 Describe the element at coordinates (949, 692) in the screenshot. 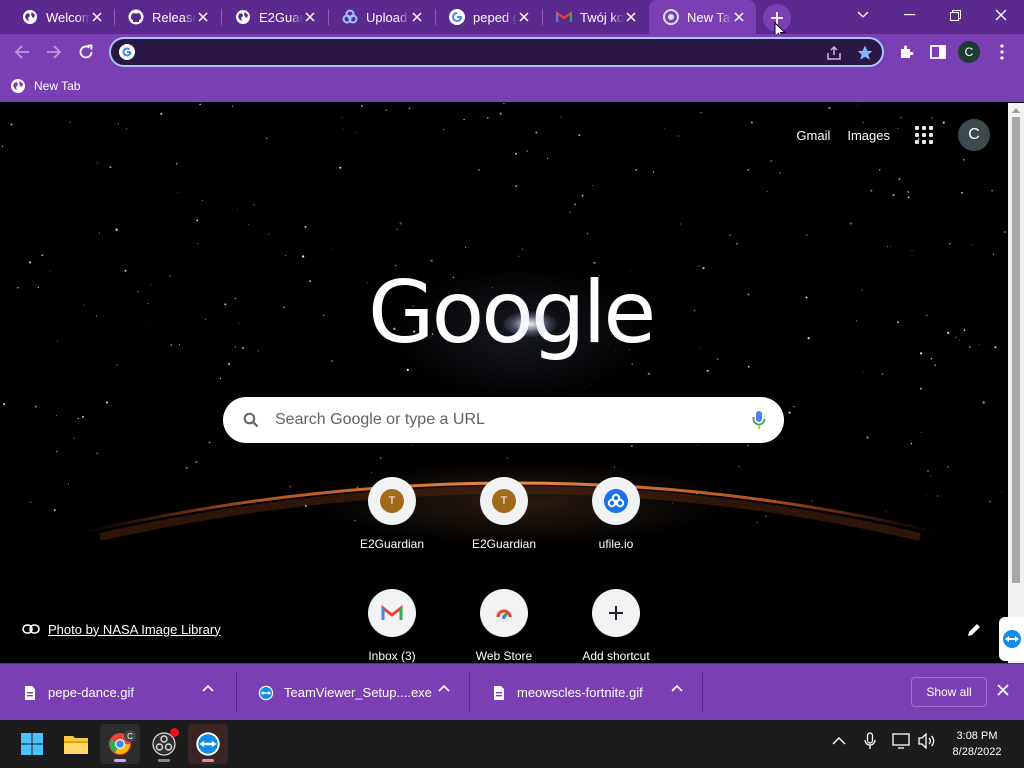

I see `show-all-button: Show all` at that location.